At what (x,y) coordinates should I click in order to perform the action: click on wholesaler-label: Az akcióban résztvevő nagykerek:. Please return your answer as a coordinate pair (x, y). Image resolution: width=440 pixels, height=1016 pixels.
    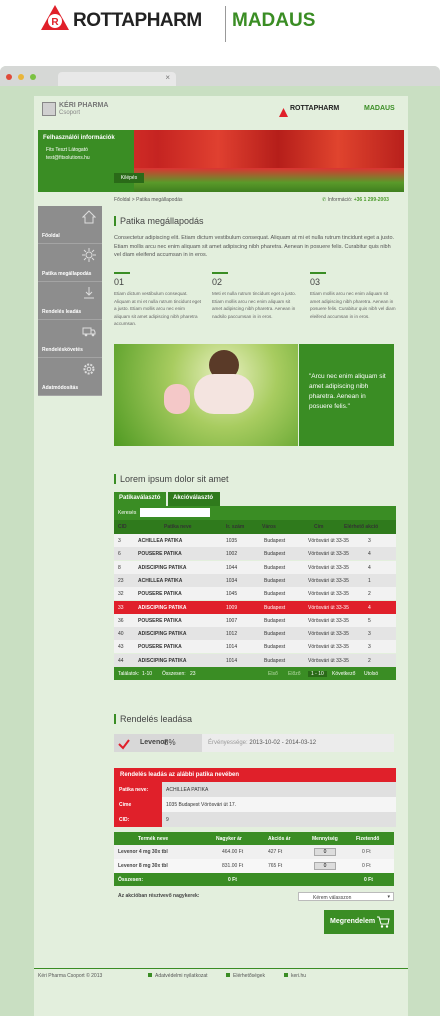
    Looking at the image, I should click on (159, 896).